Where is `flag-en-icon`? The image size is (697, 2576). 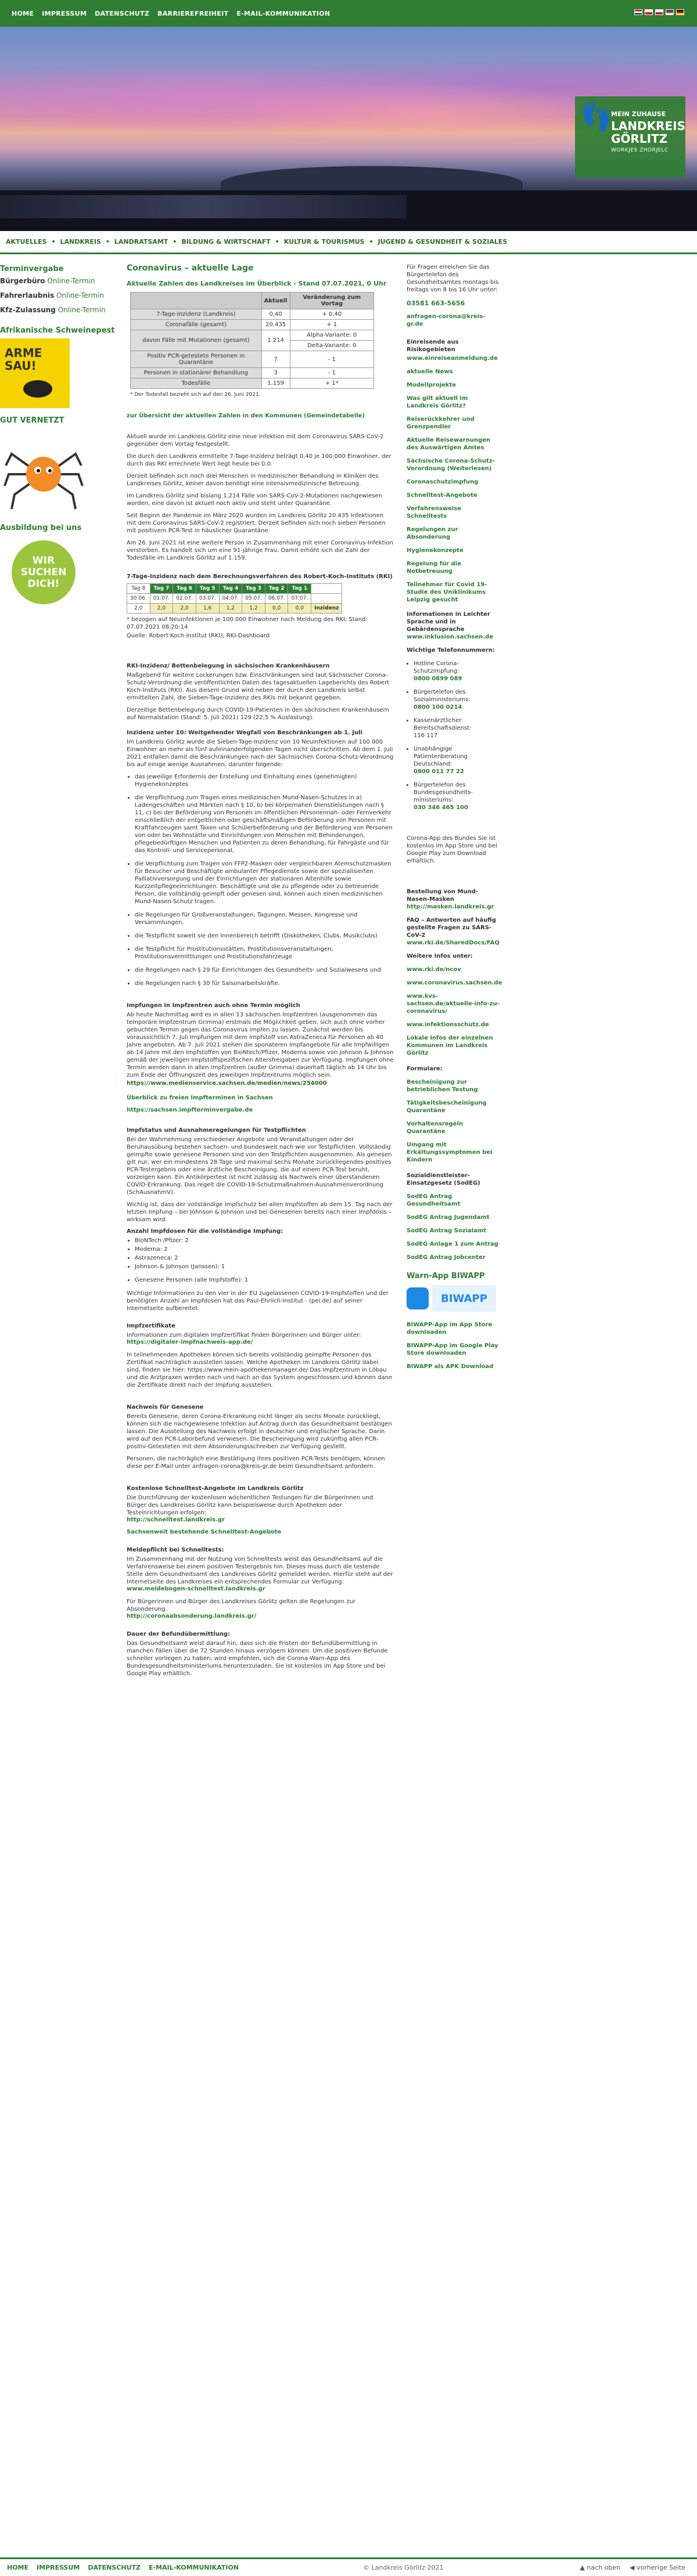
flag-en-icon is located at coordinates (638, 12).